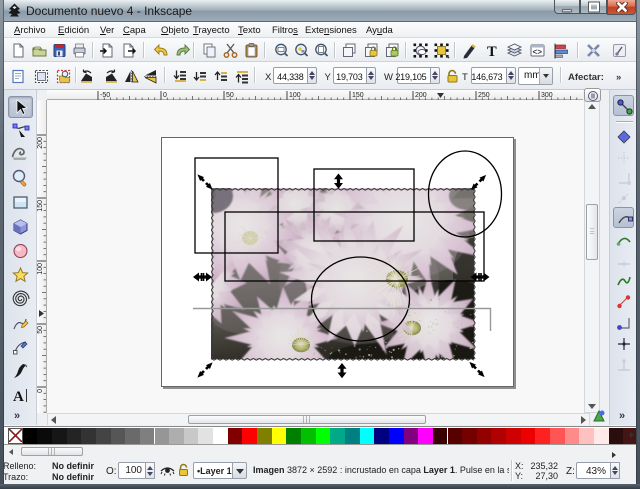 This screenshot has height=489, width=640. What do you see at coordinates (492, 51) in the screenshot?
I see `svg-text: T` at bounding box center [492, 51].